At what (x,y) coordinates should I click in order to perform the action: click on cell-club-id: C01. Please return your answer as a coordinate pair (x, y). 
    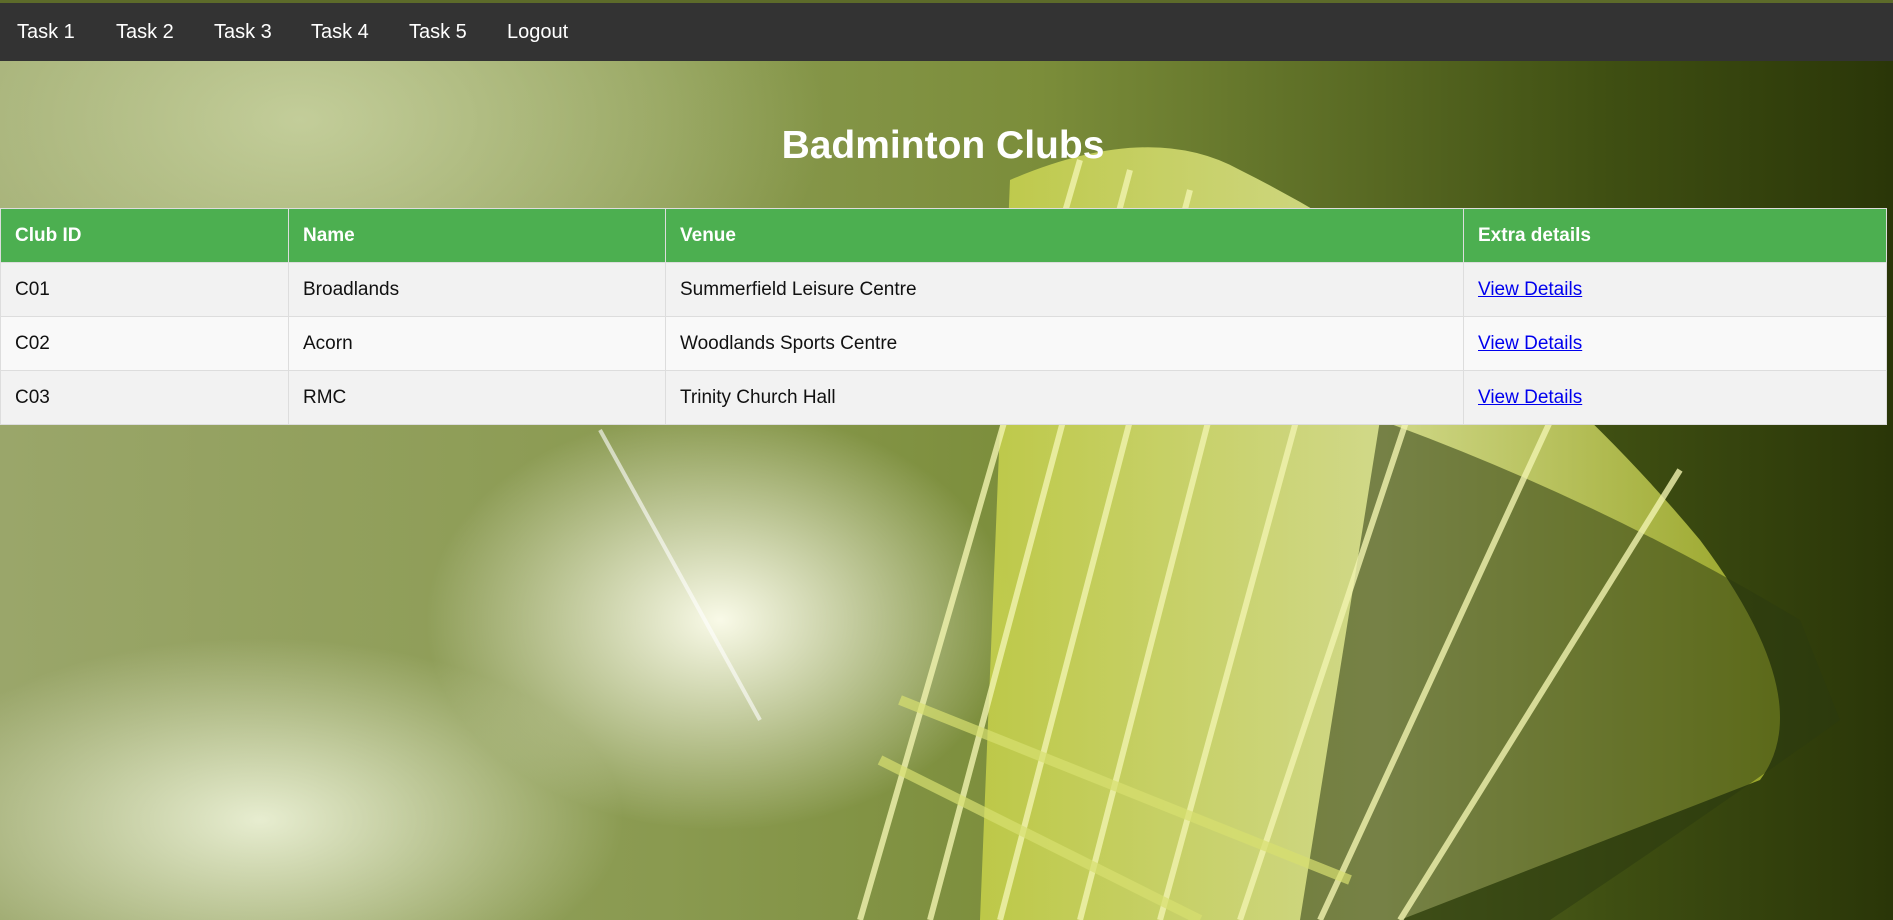
    Looking at the image, I should click on (144, 289).